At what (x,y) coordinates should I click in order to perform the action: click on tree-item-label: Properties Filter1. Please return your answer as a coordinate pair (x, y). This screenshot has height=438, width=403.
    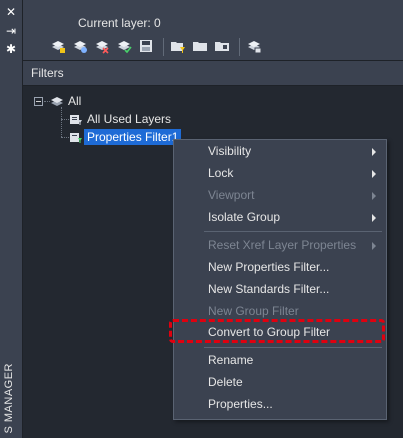
    Looking at the image, I should click on (133, 137).